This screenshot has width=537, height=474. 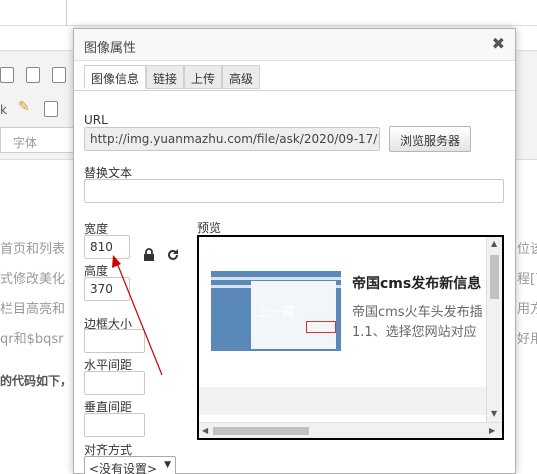 I want to click on annotation-arrow, so click(x=137, y=315).